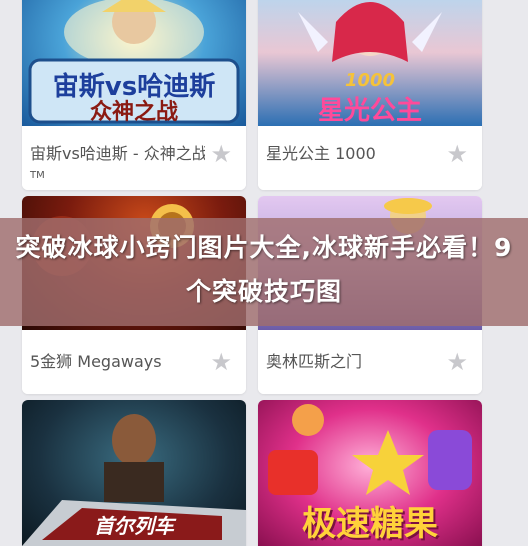 The image size is (528, 546). I want to click on logo-number: 1000, so click(370, 80).